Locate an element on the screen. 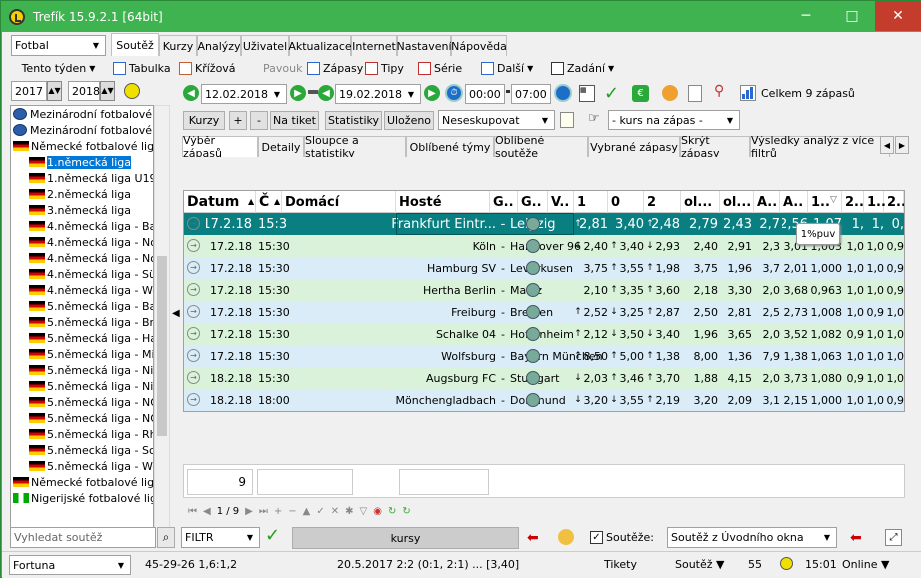  prev-page-icon: ◀ is located at coordinates (207, 511).